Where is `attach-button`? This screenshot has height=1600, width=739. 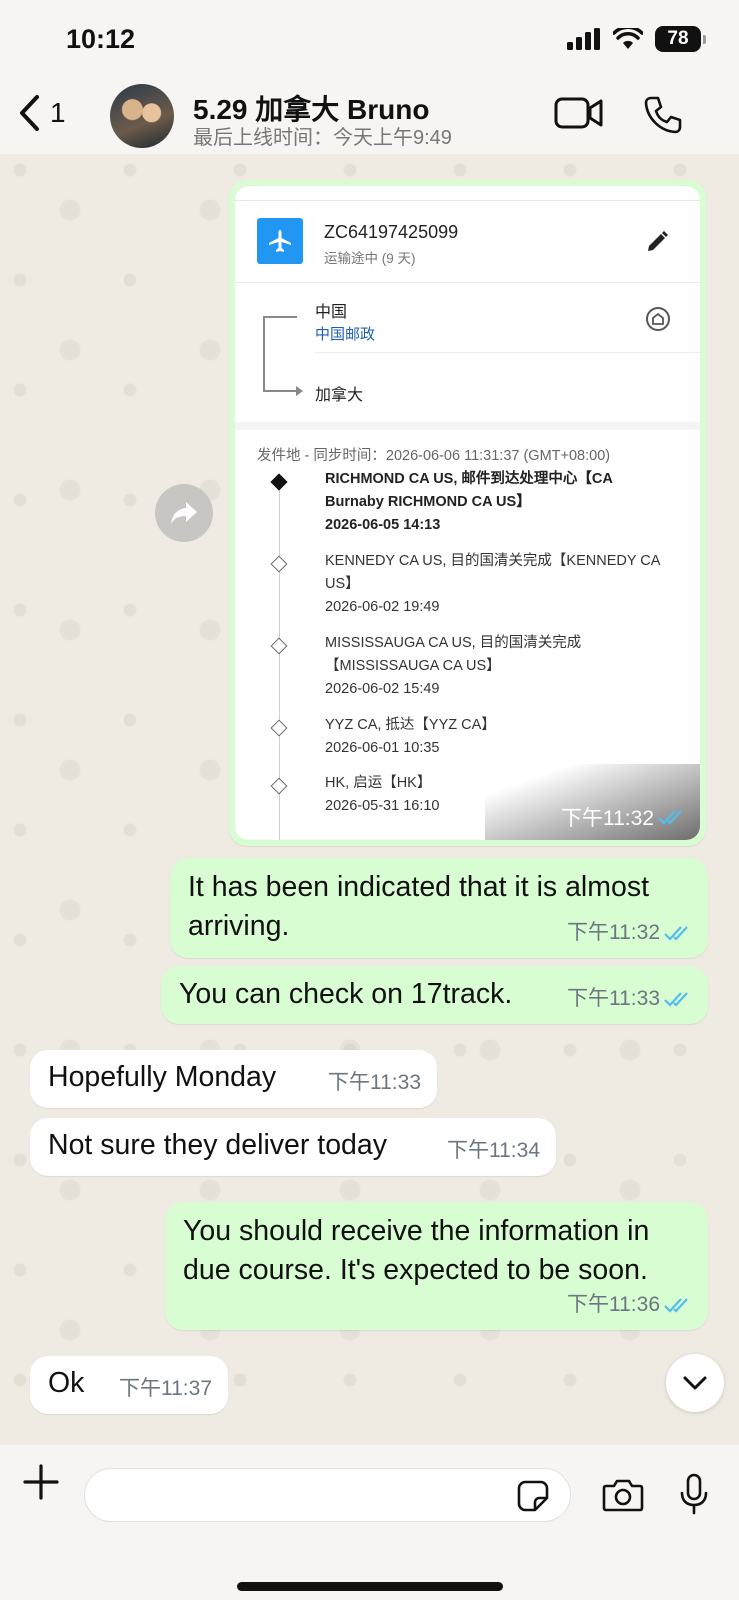
attach-button is located at coordinates (41, 1484).